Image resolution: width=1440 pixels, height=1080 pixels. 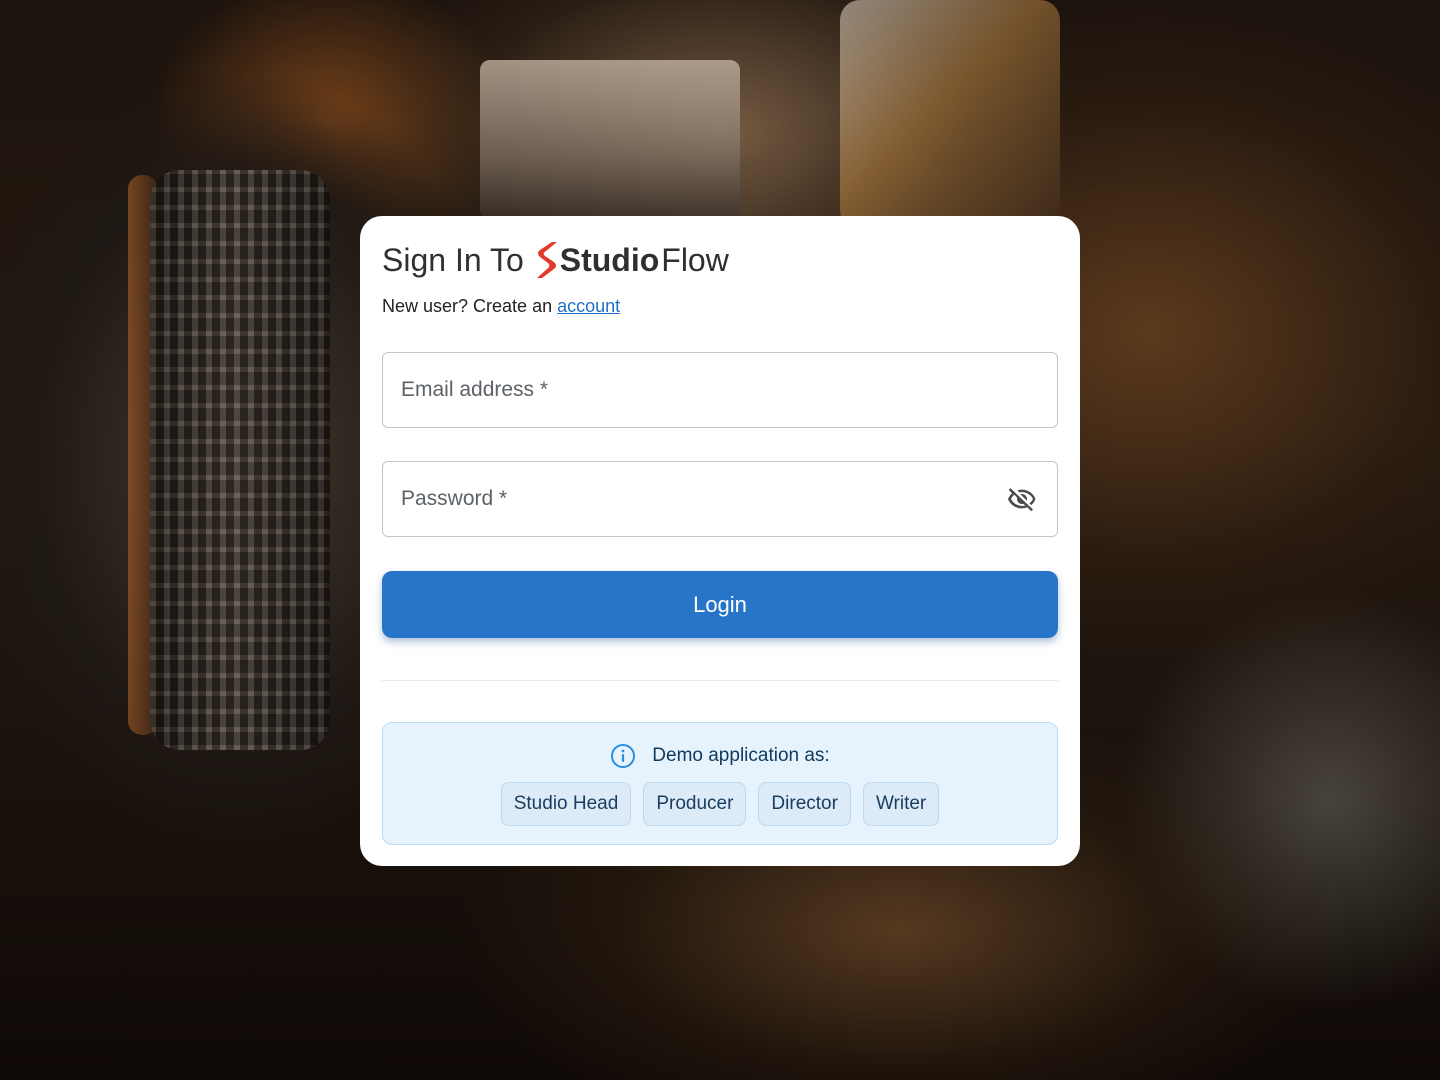 What do you see at coordinates (695, 804) in the screenshot?
I see `demo-role-producer-button: Producer` at bounding box center [695, 804].